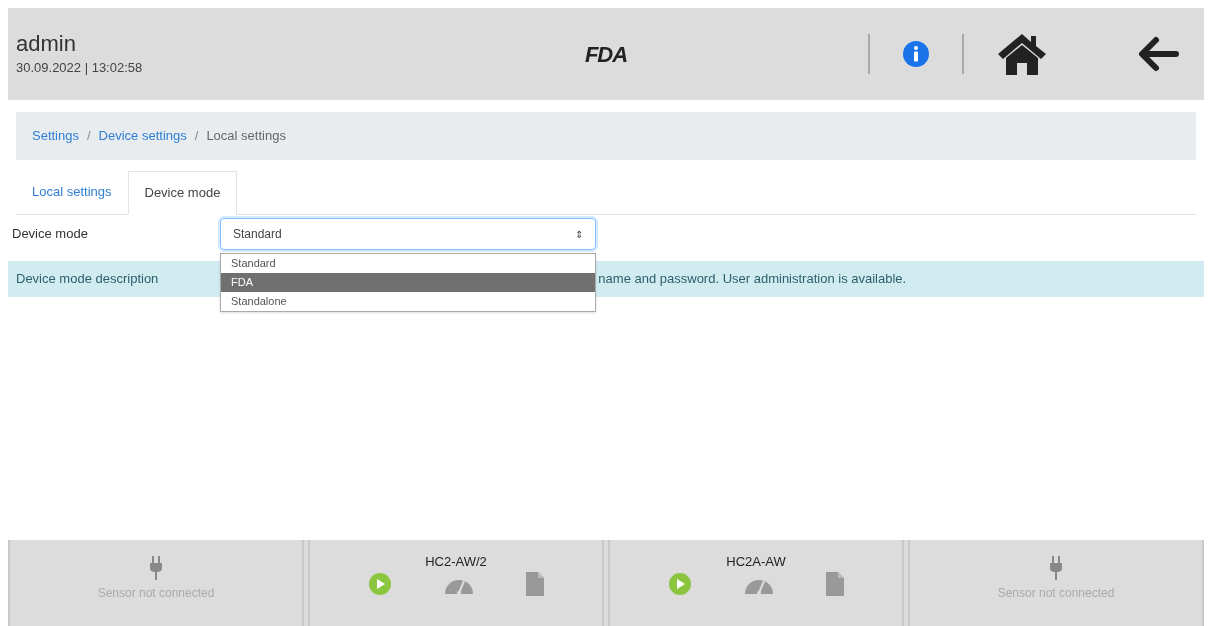 Image resolution: width=1212 pixels, height=626 pixels. What do you see at coordinates (456, 562) in the screenshot?
I see `sensor-name: HC2-AW/2` at bounding box center [456, 562].